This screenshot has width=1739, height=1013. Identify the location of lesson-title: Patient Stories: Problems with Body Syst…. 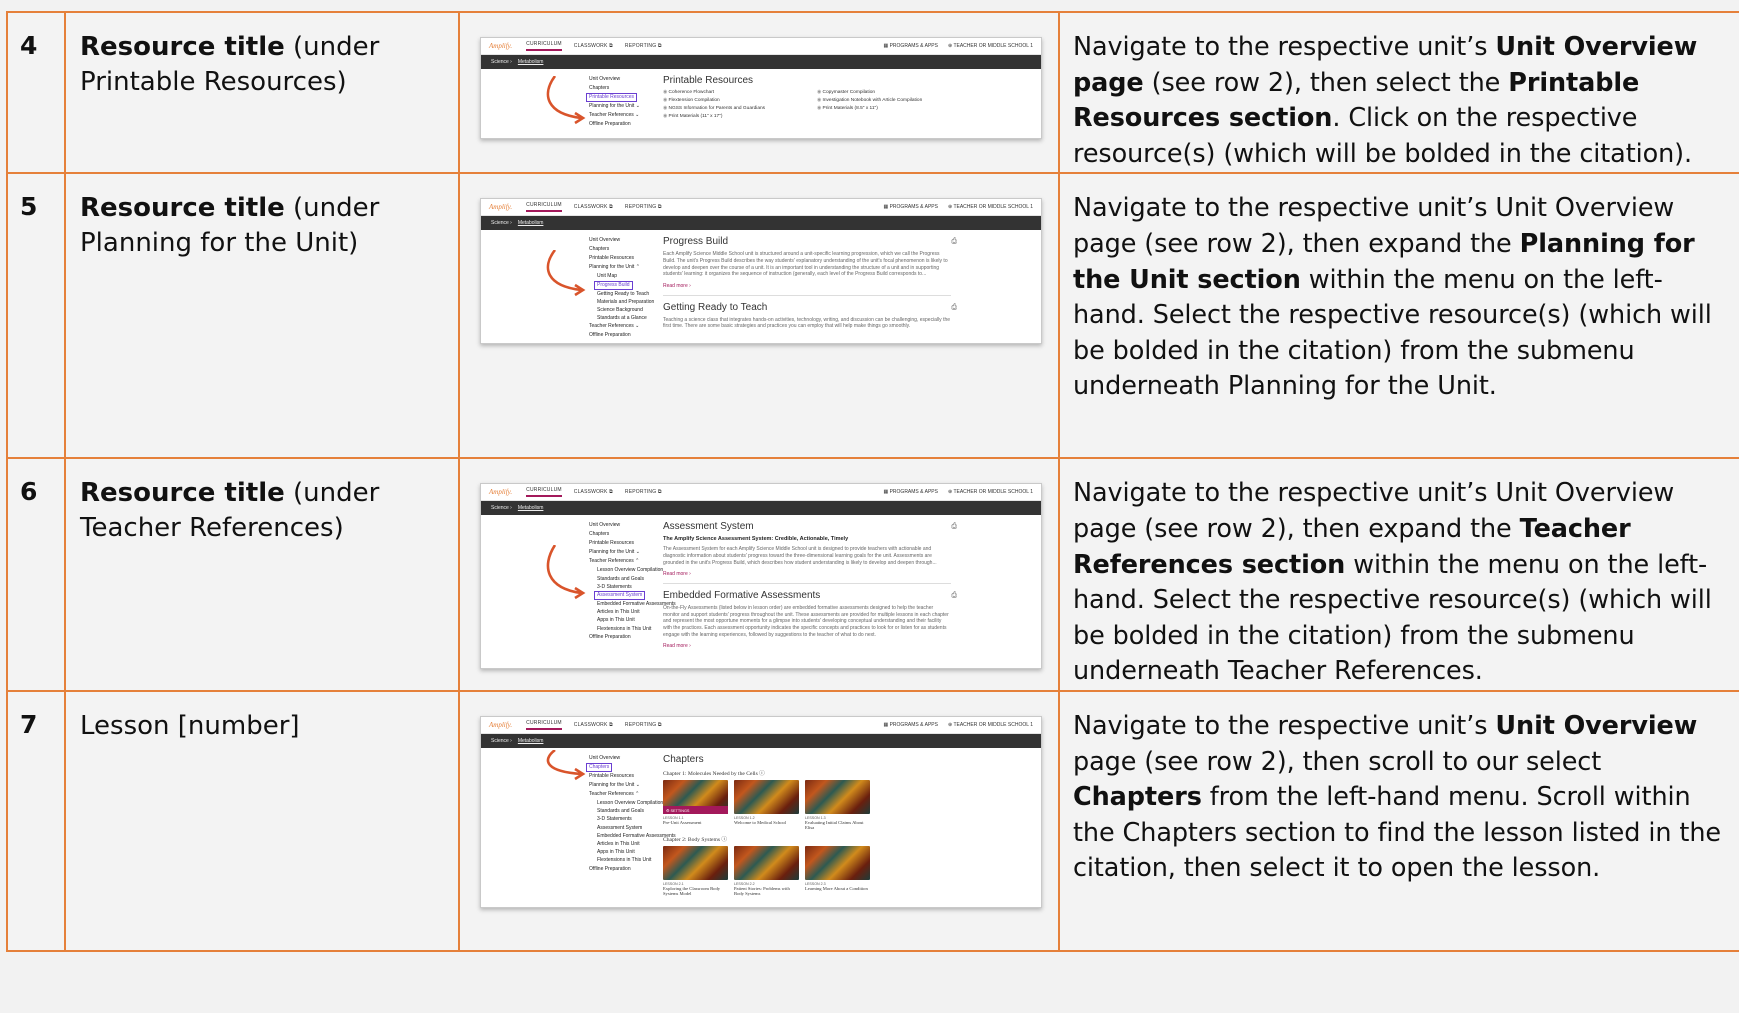
(766, 891).